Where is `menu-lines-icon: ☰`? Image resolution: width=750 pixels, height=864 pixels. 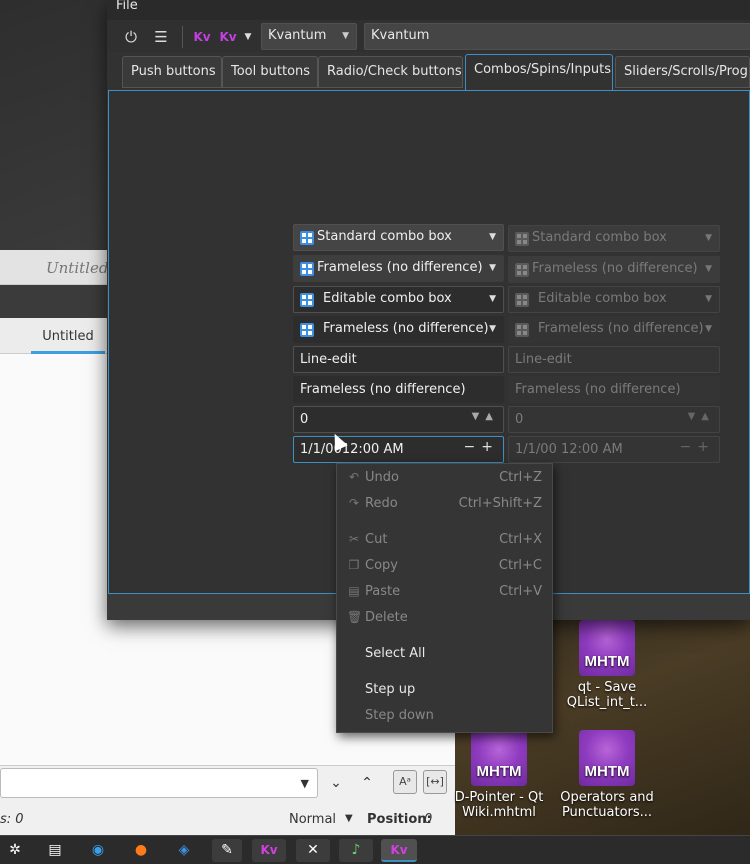
menu-lines-icon: ☰ is located at coordinates (161, 37).